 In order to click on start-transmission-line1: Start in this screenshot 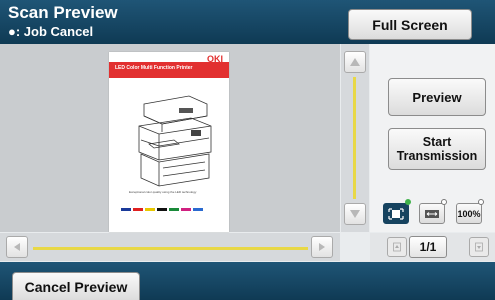, I will do `click(437, 142)`.